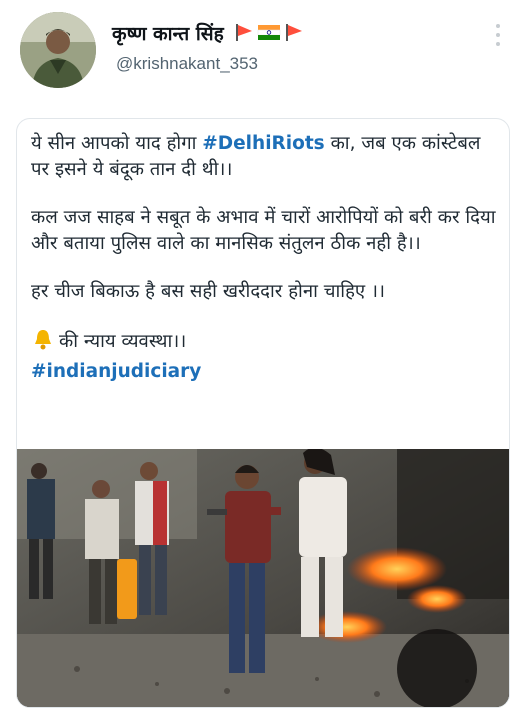 Image resolution: width=526 pixels, height=714 pixels. What do you see at coordinates (263, 143) in the screenshot?
I see `hashtag-delhiriots: #DelhiRiots` at bounding box center [263, 143].